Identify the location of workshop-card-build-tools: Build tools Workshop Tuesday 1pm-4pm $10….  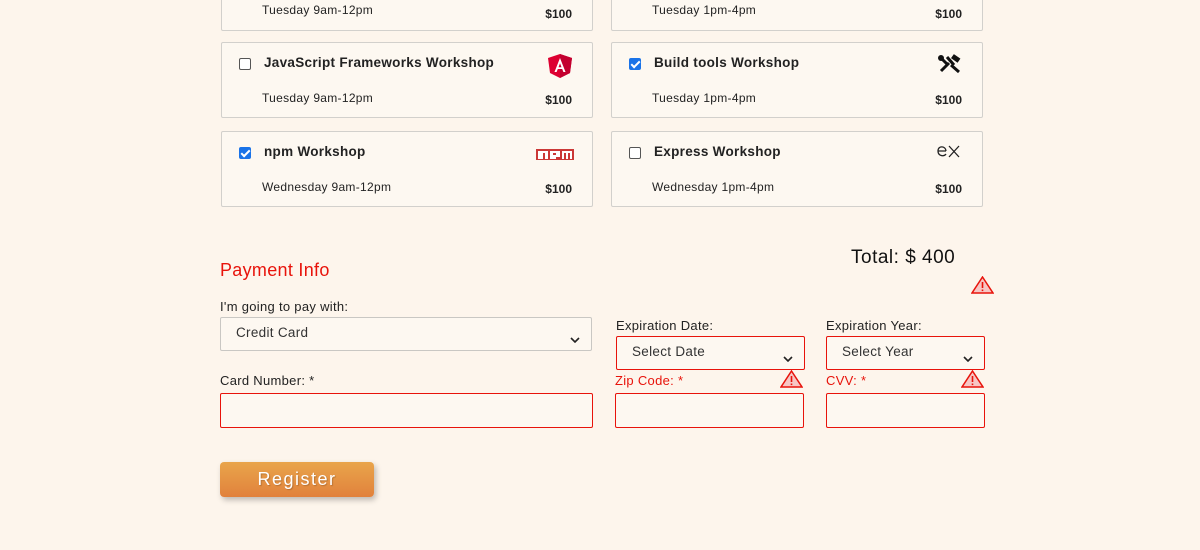
(797, 80).